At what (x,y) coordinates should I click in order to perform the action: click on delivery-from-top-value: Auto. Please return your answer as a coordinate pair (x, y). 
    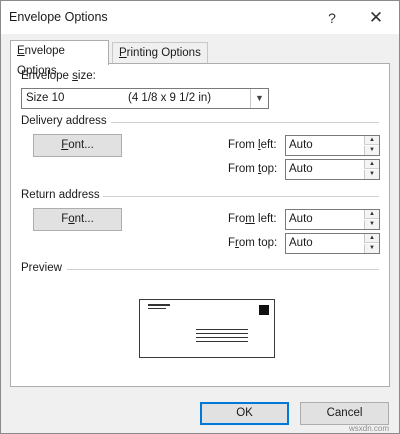
    Looking at the image, I should click on (301, 169).